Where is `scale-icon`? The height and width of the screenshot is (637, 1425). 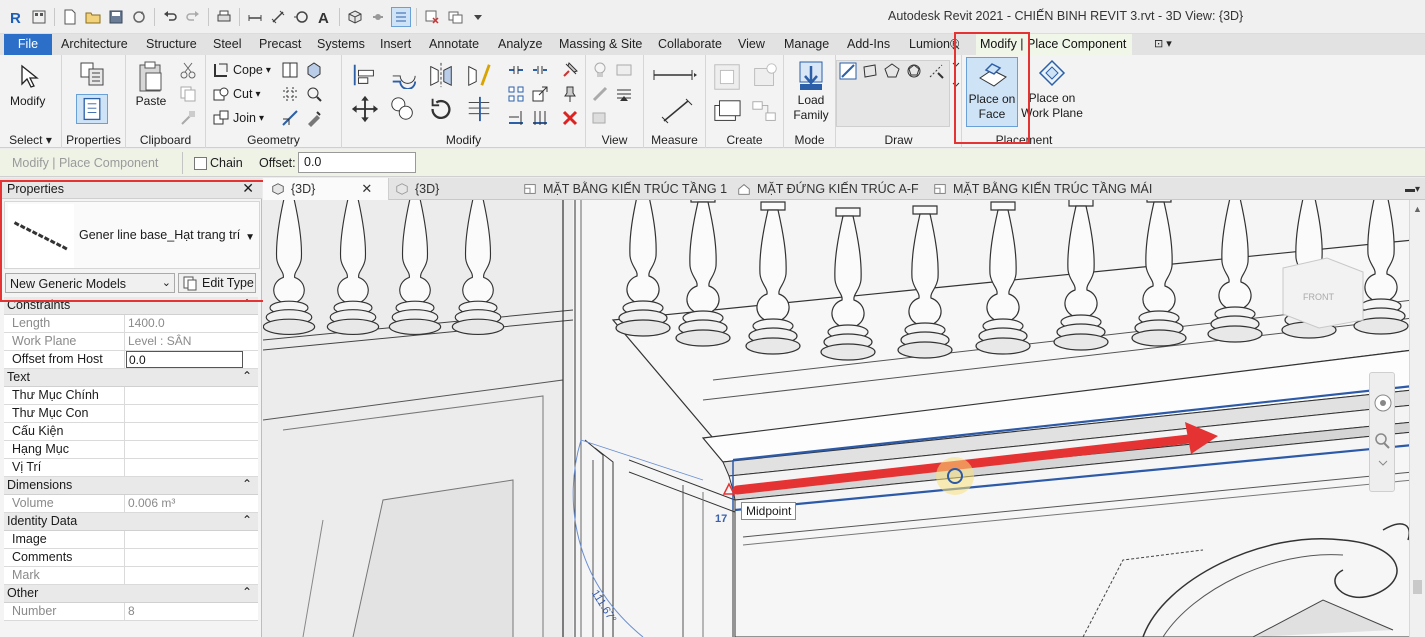 scale-icon is located at coordinates (540, 94).